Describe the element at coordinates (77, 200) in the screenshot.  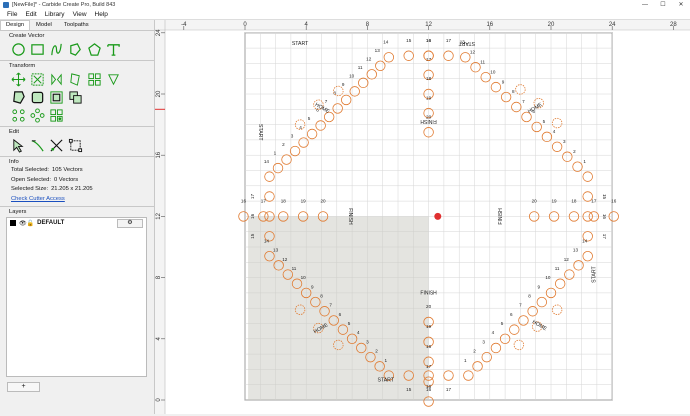
I see `check-cutter-access-link: Check Cutter Access` at that location.